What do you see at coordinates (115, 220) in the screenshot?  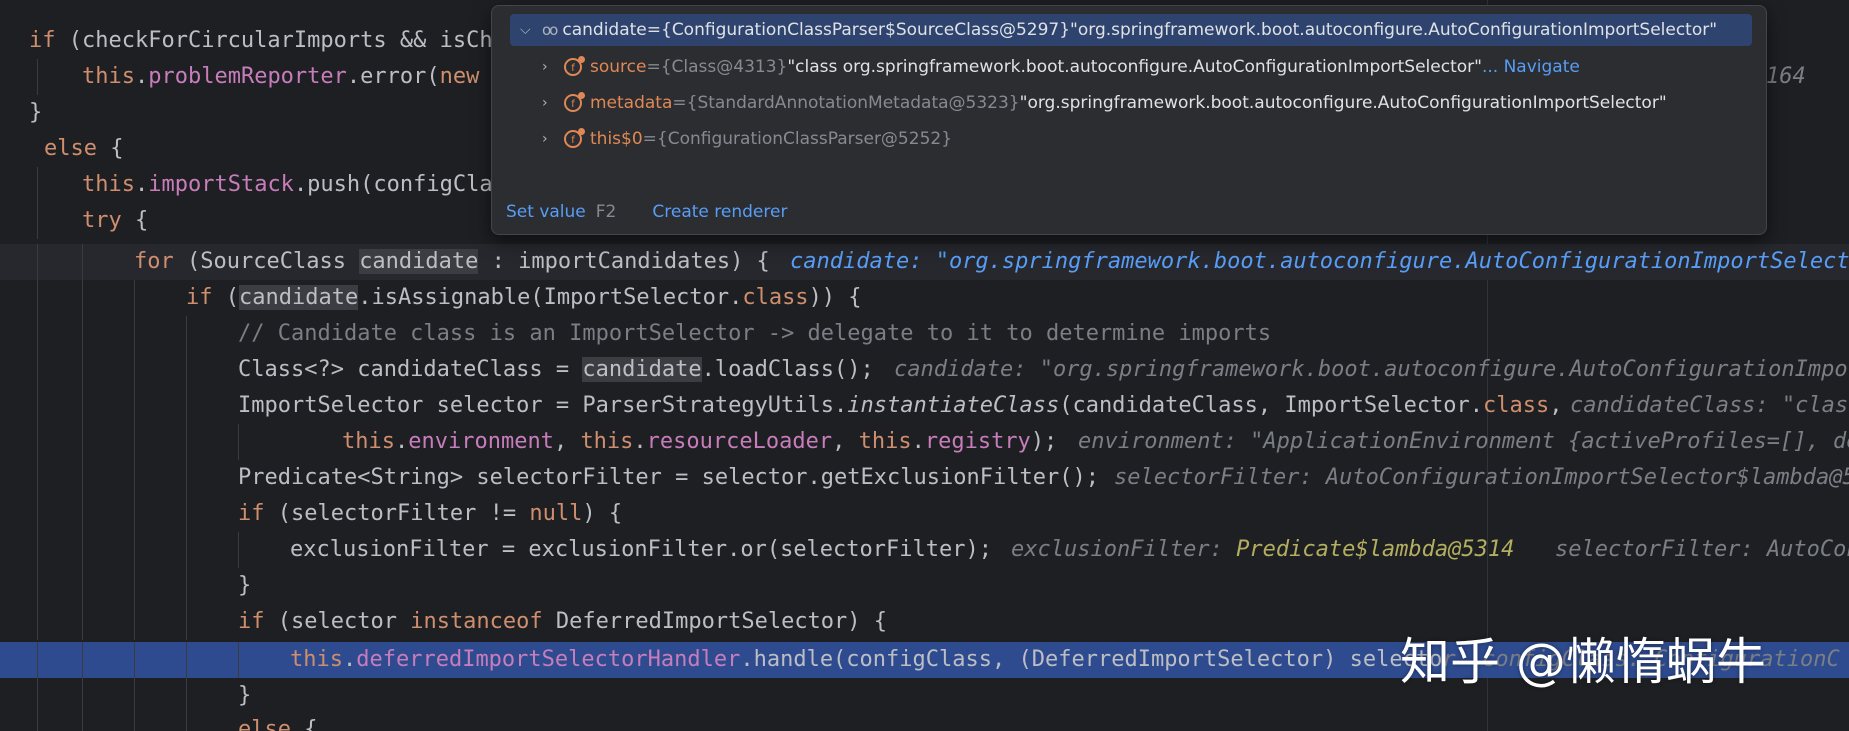 I see `code-text: try {` at bounding box center [115, 220].